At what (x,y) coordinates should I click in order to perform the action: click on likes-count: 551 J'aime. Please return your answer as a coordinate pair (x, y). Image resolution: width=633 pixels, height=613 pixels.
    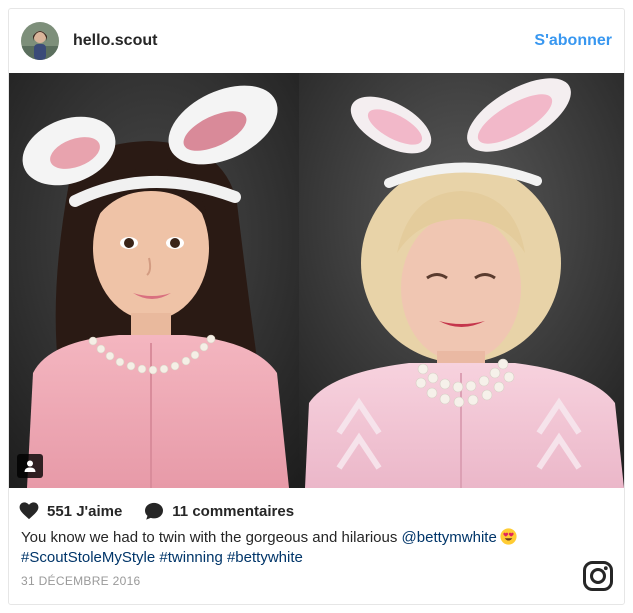
    Looking at the image, I should click on (85, 511).